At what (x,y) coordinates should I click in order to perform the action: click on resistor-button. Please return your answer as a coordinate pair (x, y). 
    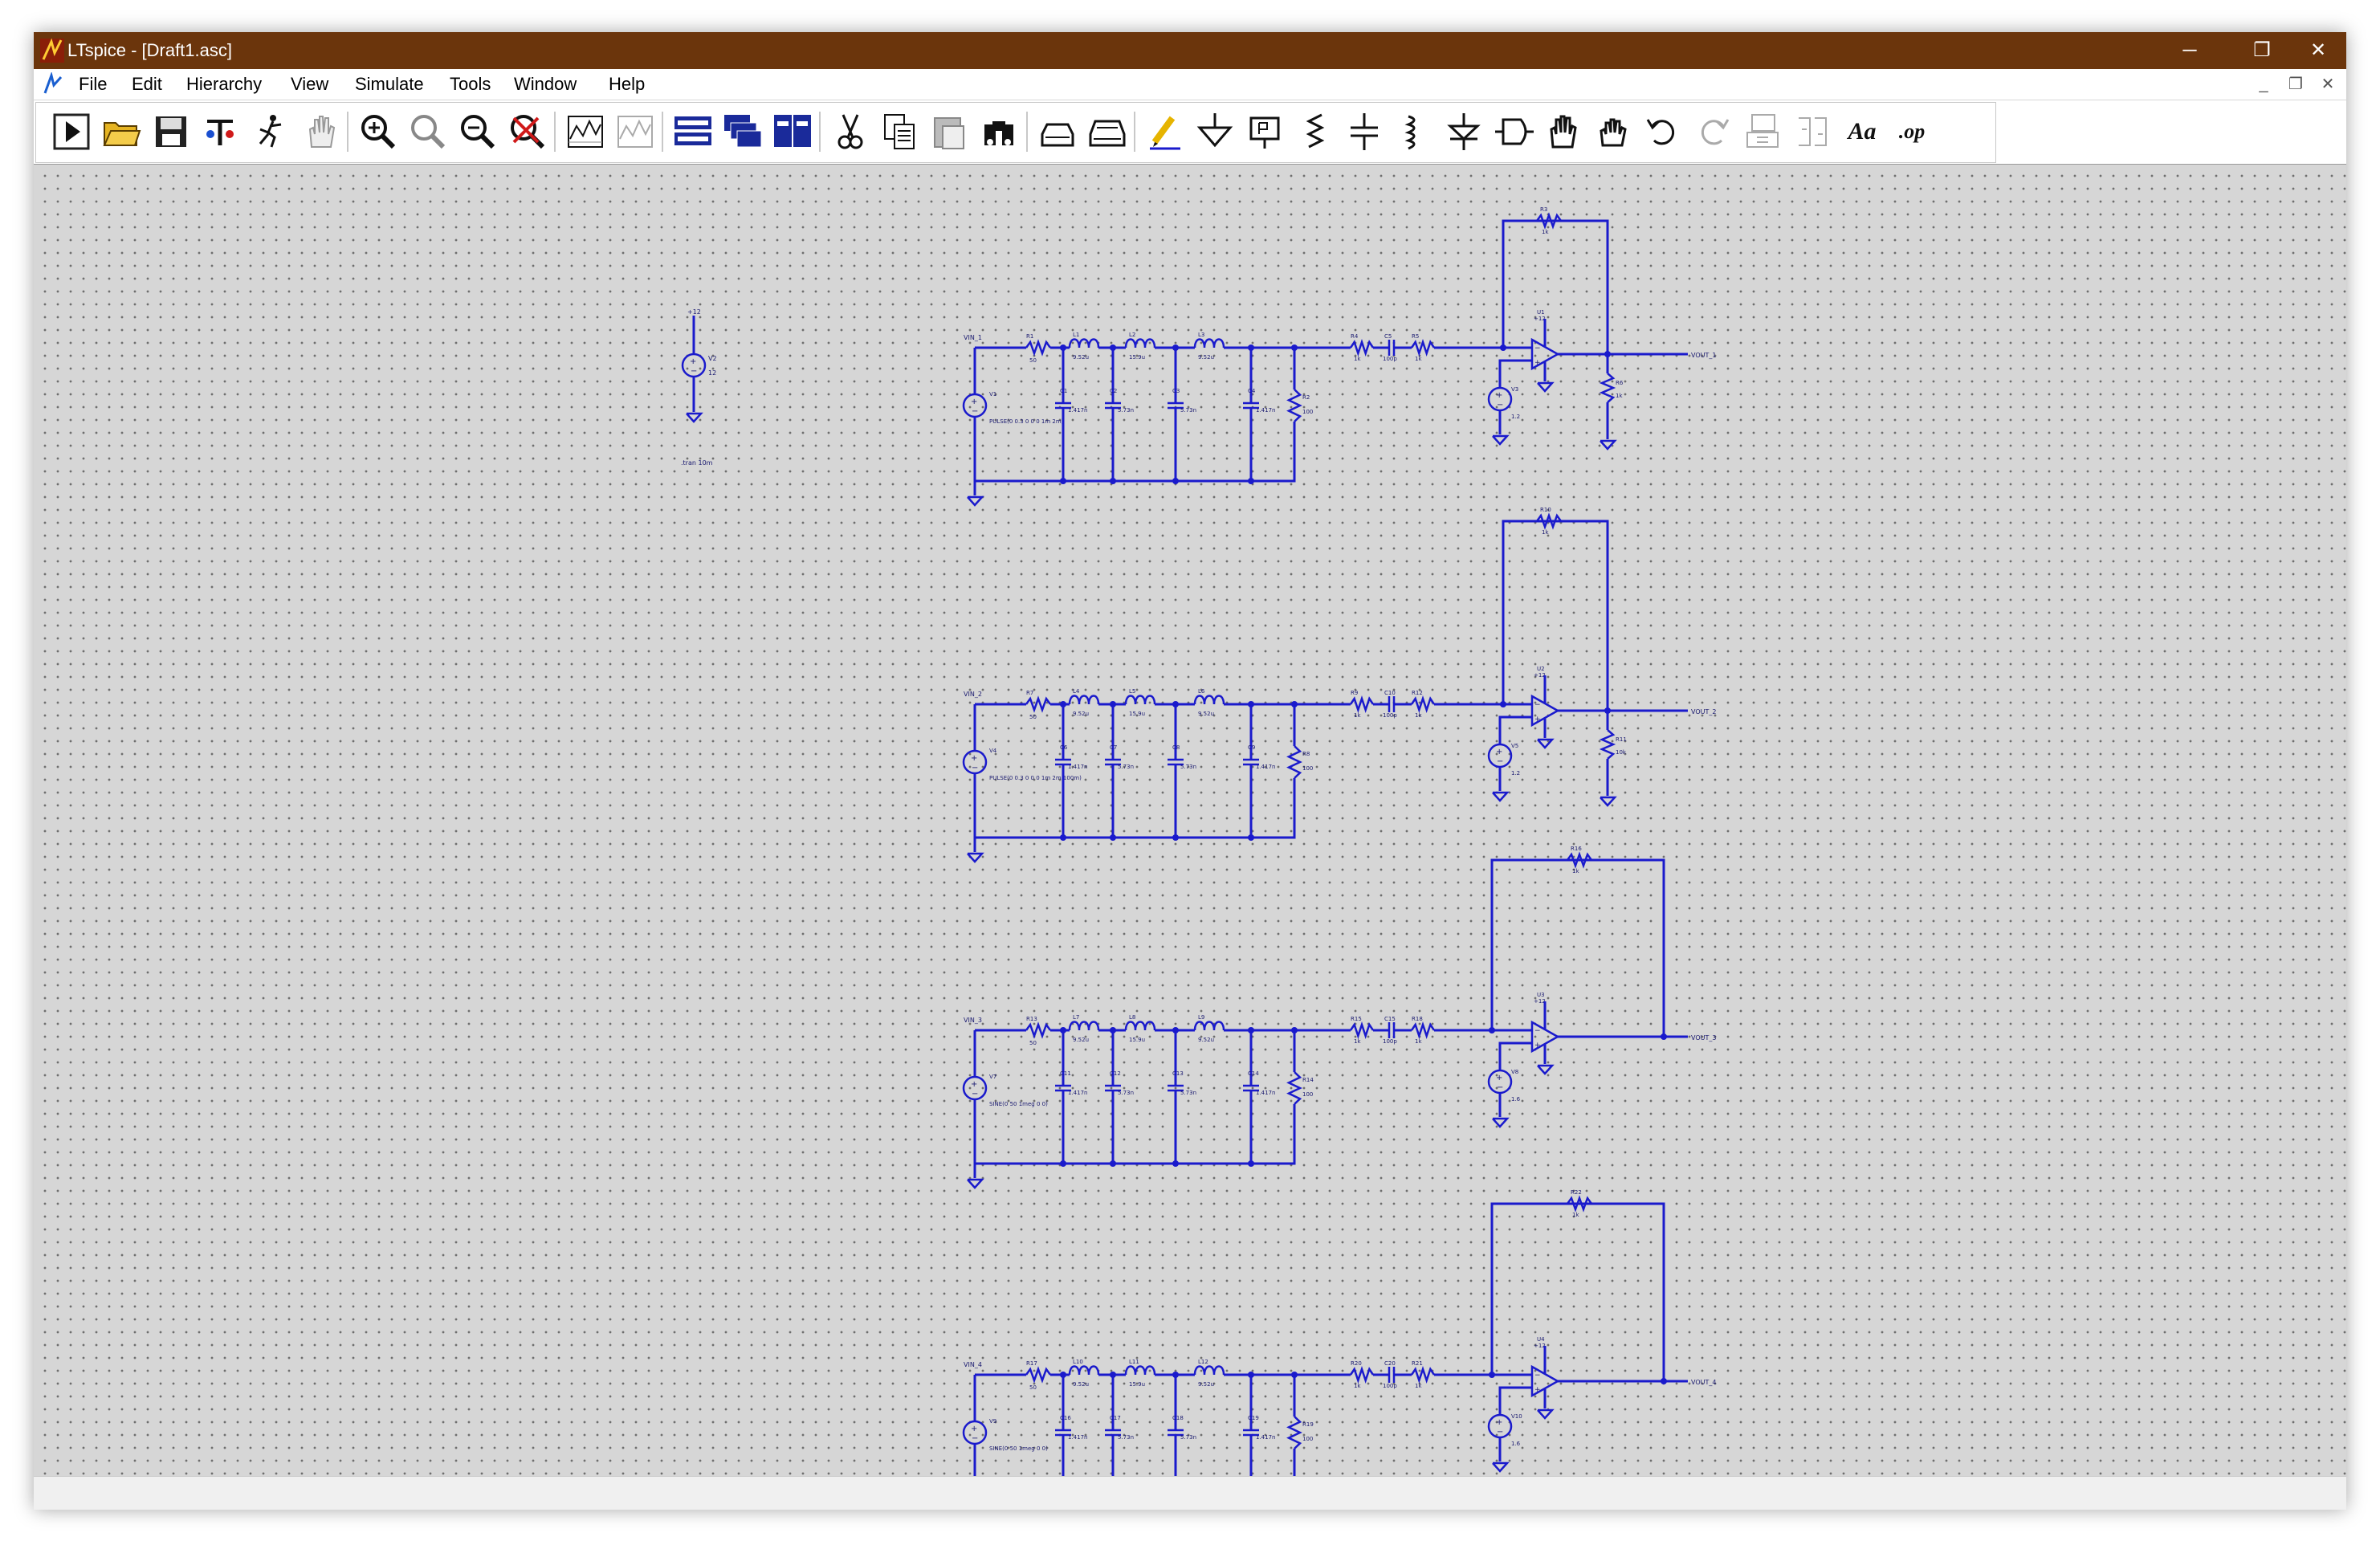
    Looking at the image, I should click on (1314, 132).